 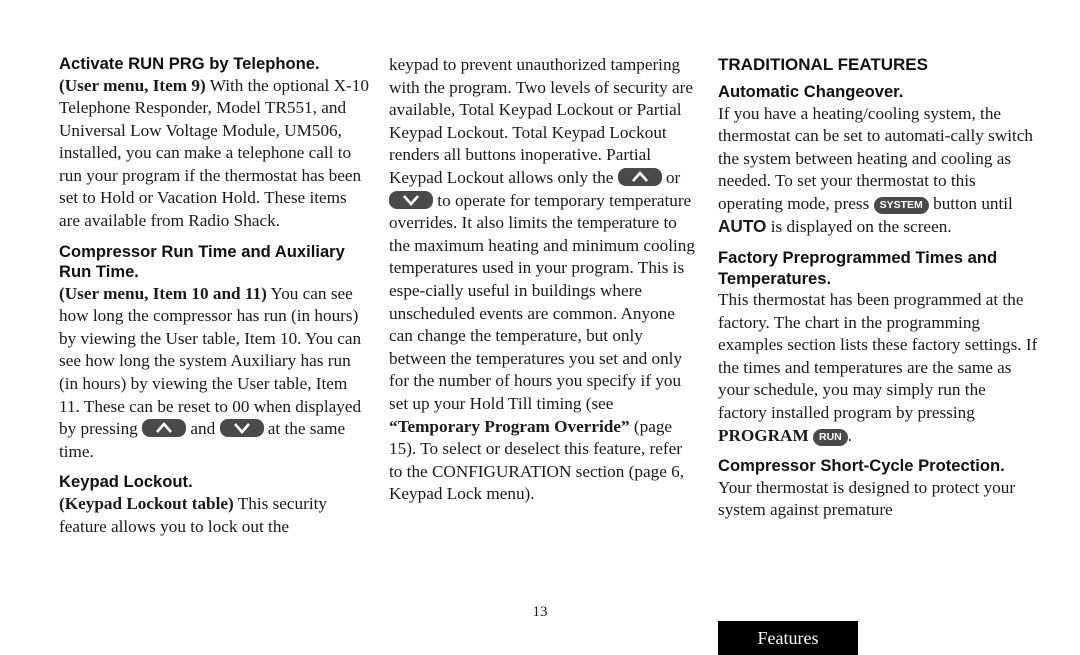 I want to click on page-number: 13, so click(x=540, y=612).